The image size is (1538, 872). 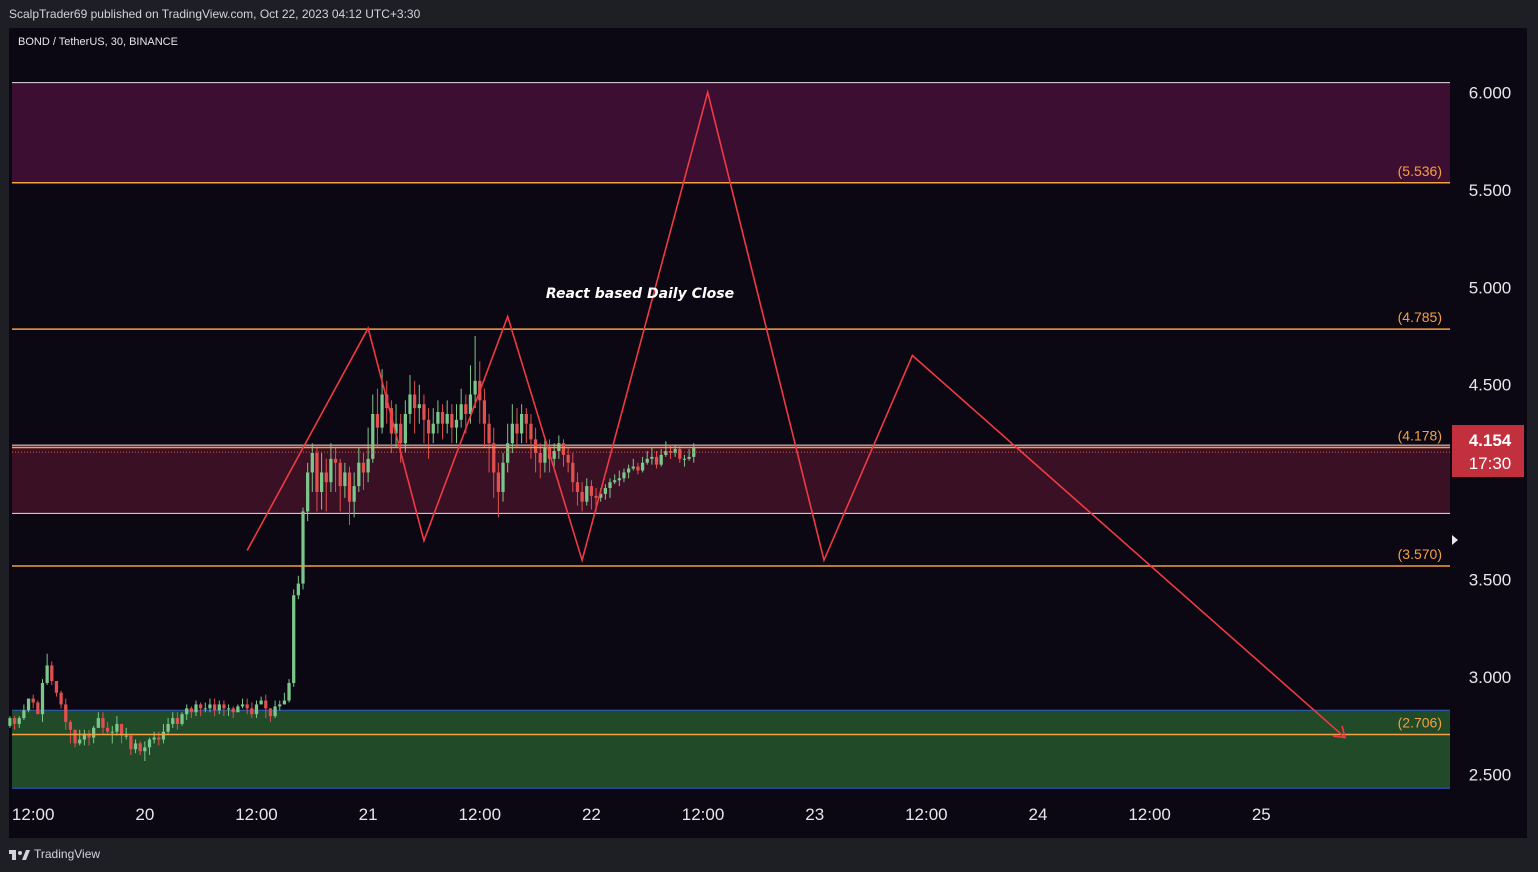 What do you see at coordinates (731, 479) in the screenshot?
I see `zone-mid-range` at bounding box center [731, 479].